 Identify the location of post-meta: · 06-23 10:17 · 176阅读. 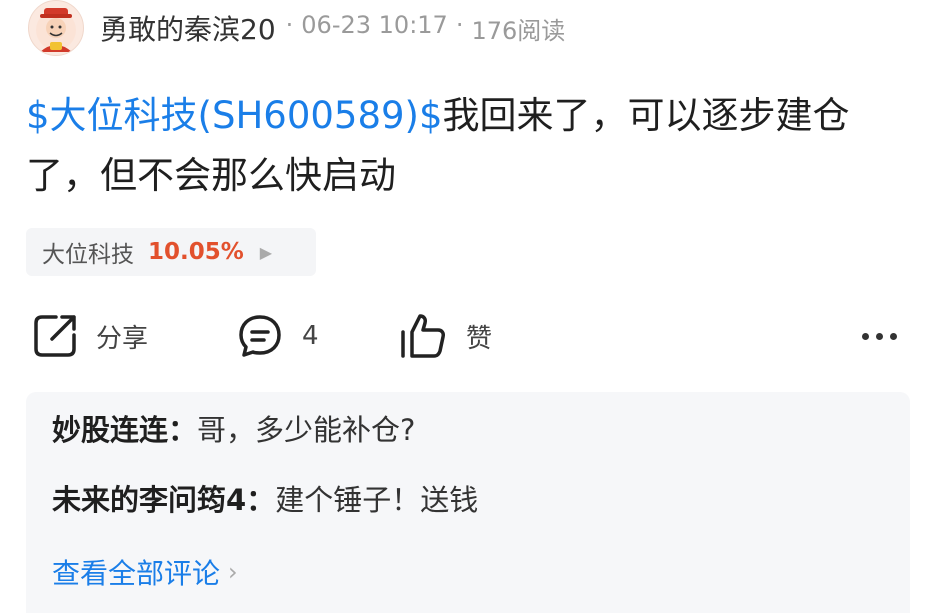
(426, 28).